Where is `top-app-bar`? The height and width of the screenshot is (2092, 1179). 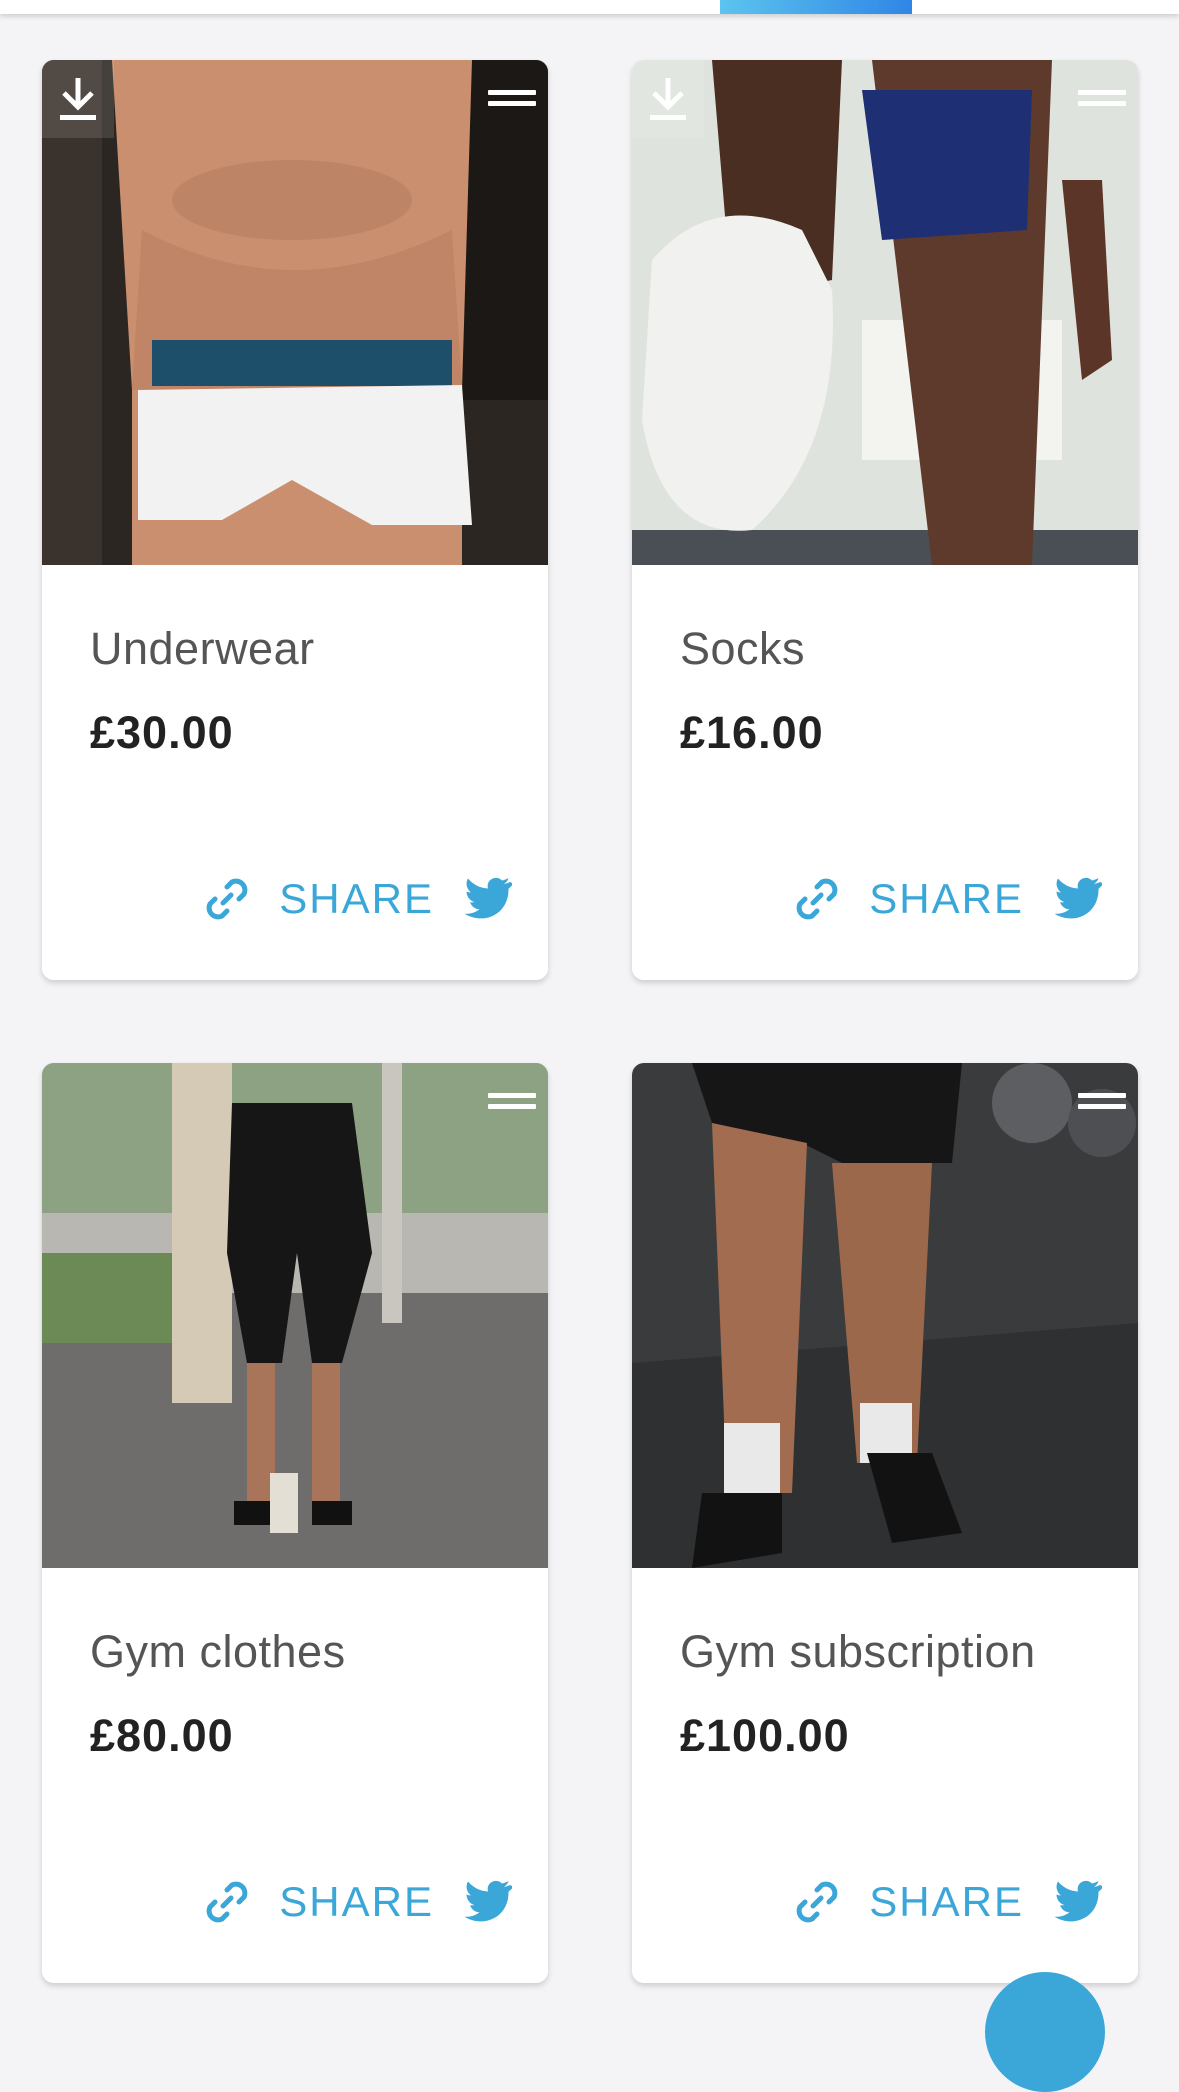
top-app-bar is located at coordinates (589, 7).